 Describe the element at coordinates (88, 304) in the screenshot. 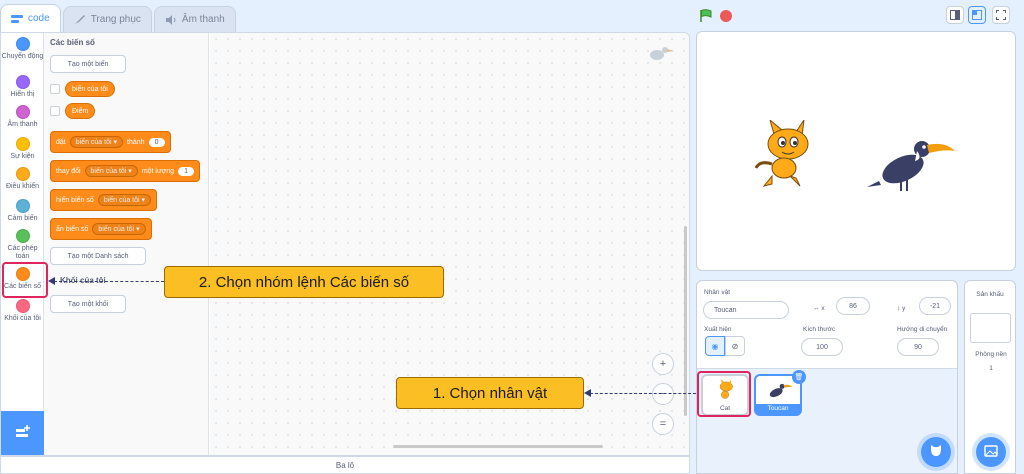

I see `make-block-button: Tạo một khối` at that location.